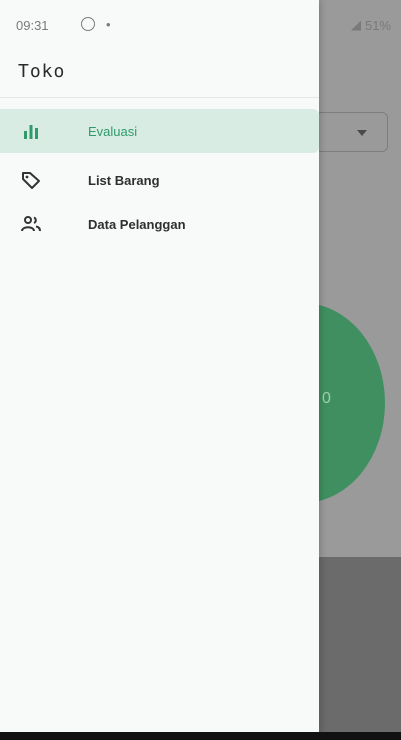 Image resolution: width=401 pixels, height=740 pixels. What do you see at coordinates (355, 25) in the screenshot?
I see `signal-icon` at bounding box center [355, 25].